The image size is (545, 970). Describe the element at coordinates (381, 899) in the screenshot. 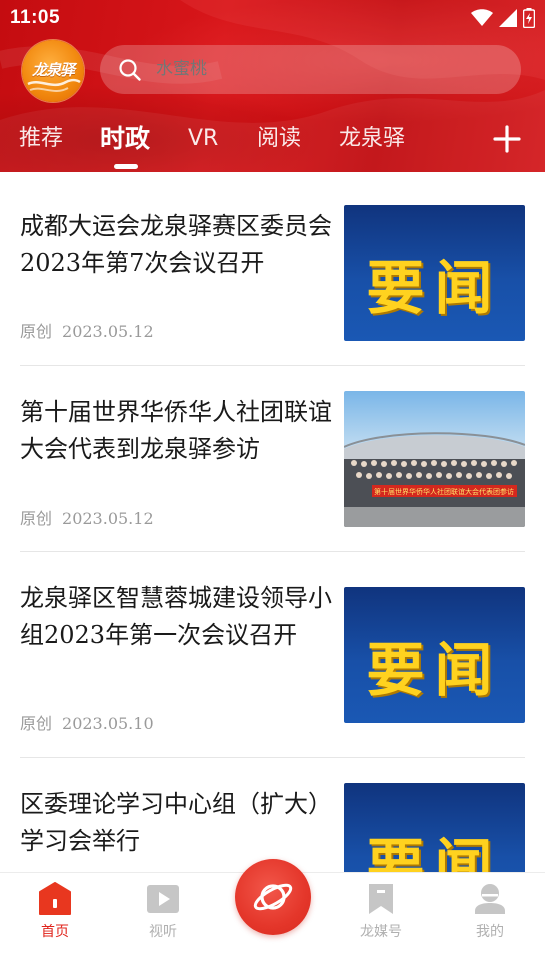

I see `bookmark-icon` at that location.